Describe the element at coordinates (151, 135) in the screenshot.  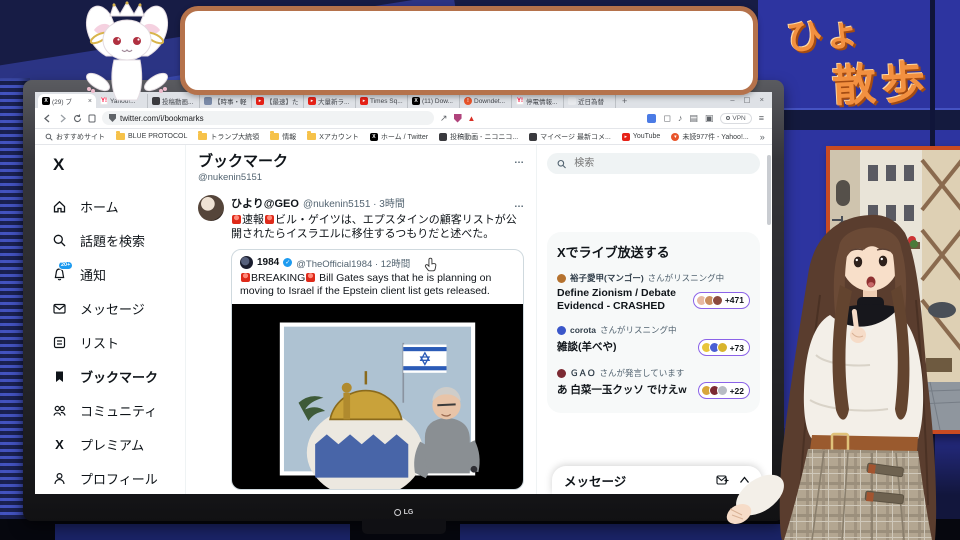
I see `bookmark-folder-blue-protocol: BLUE PROTOCOL` at that location.